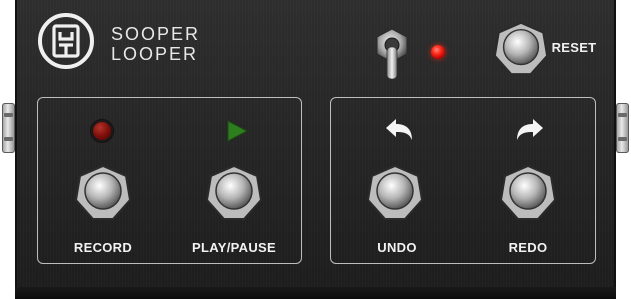 The image size is (631, 299). Describe the element at coordinates (103, 247) in the screenshot. I see `record-label: RECORD` at that location.